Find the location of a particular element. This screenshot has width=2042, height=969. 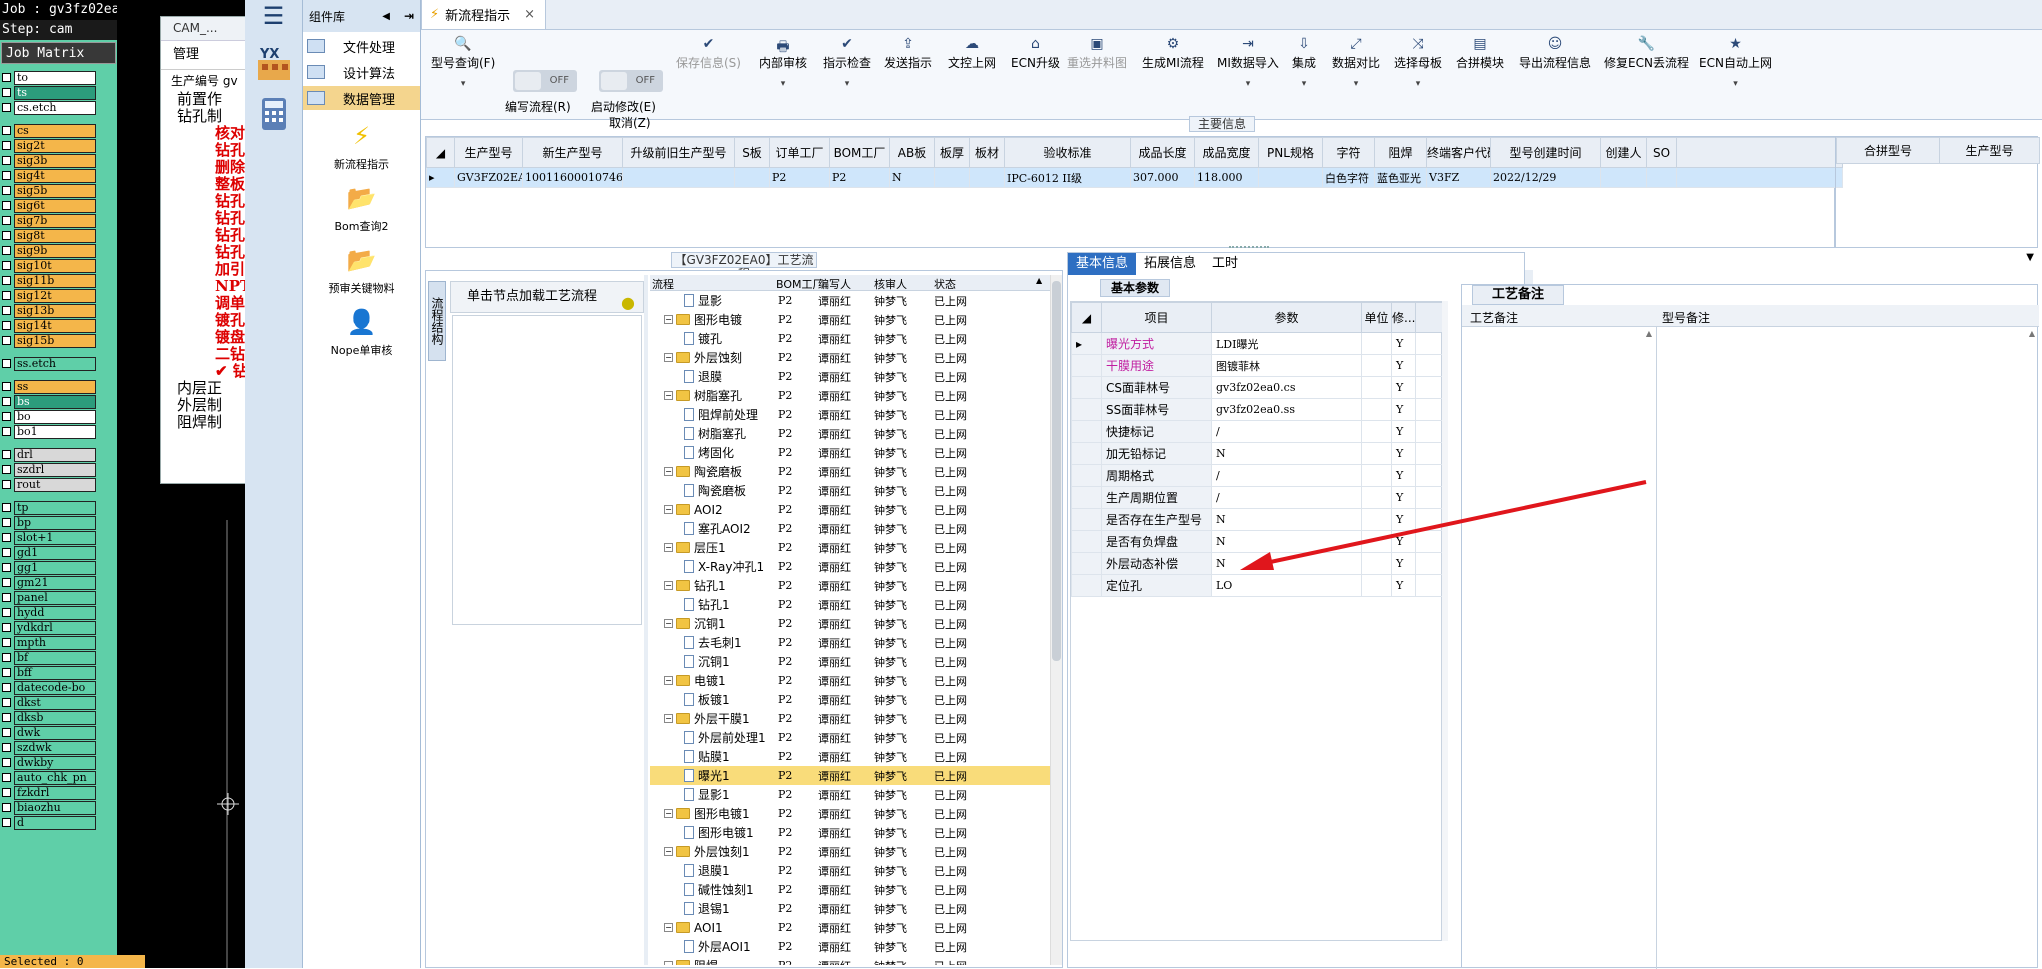

layer-name: dwkby is located at coordinates (55, 762).